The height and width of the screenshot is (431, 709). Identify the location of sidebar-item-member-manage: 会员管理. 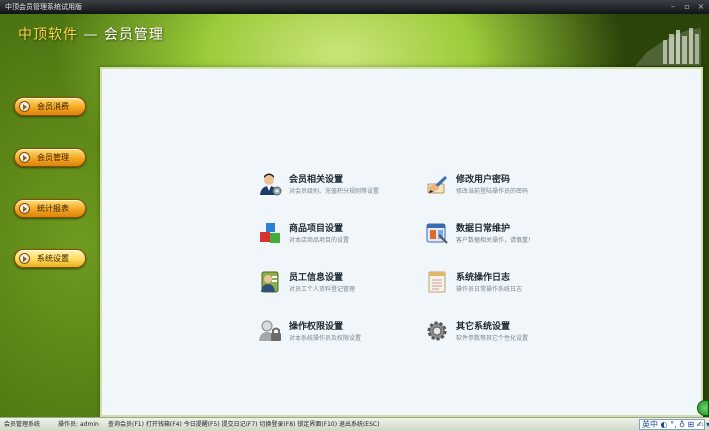
(50, 157).